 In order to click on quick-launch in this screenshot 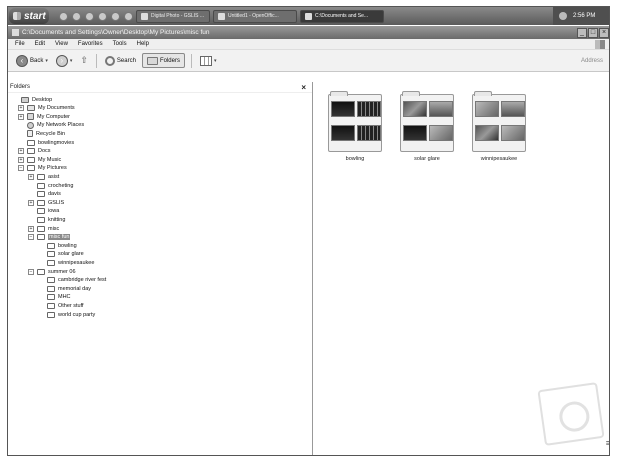, I will do `click(96, 16)`.